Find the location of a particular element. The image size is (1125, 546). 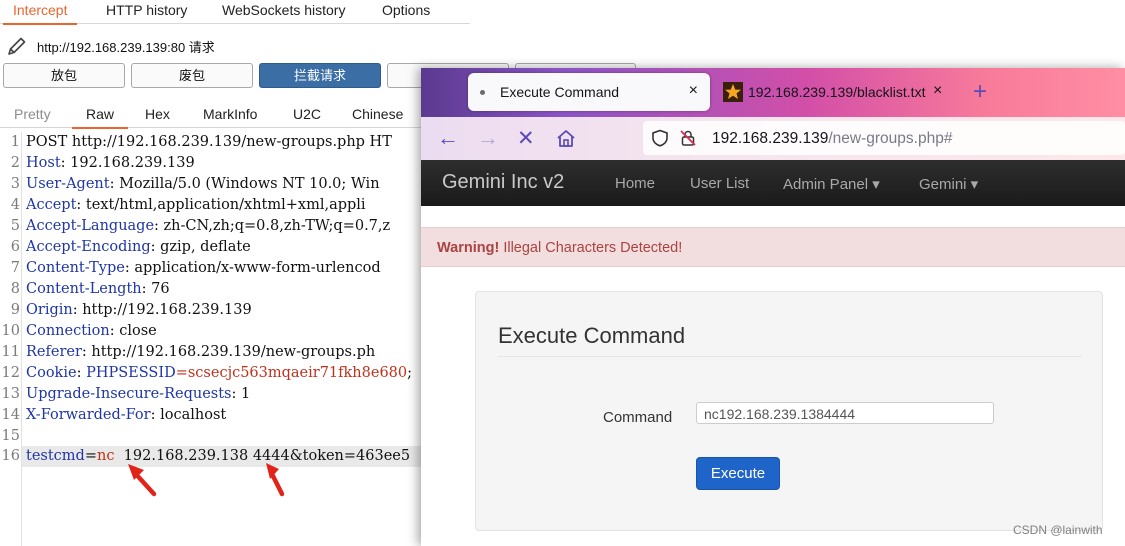

intercept-target-url: http://192.168.239.139:80 请求 is located at coordinates (126, 47).